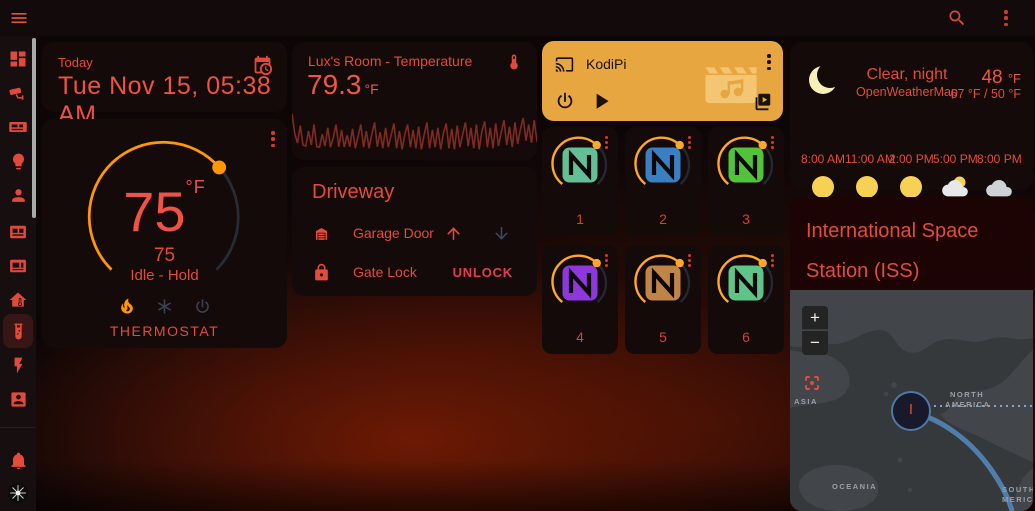 This screenshot has height=511, width=1035. I want to click on nfc-tile-3: 3, so click(746, 181).